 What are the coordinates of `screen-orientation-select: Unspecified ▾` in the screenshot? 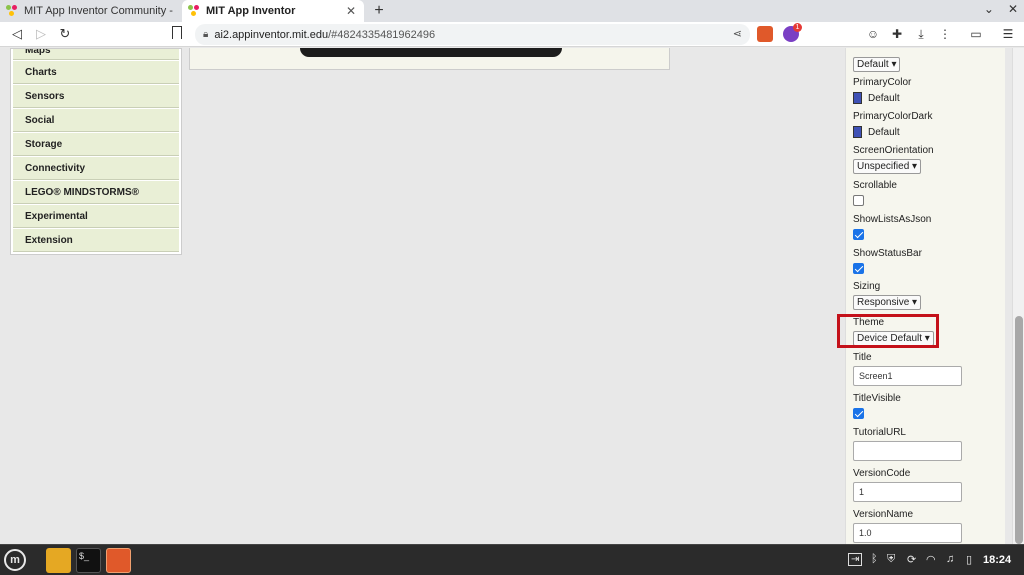 It's located at (887, 166).